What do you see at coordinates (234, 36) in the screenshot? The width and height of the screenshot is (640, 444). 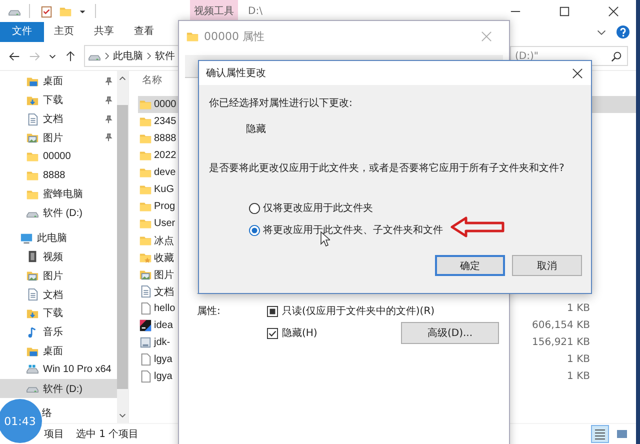 I see `window-title: 00000 属性` at bounding box center [234, 36].